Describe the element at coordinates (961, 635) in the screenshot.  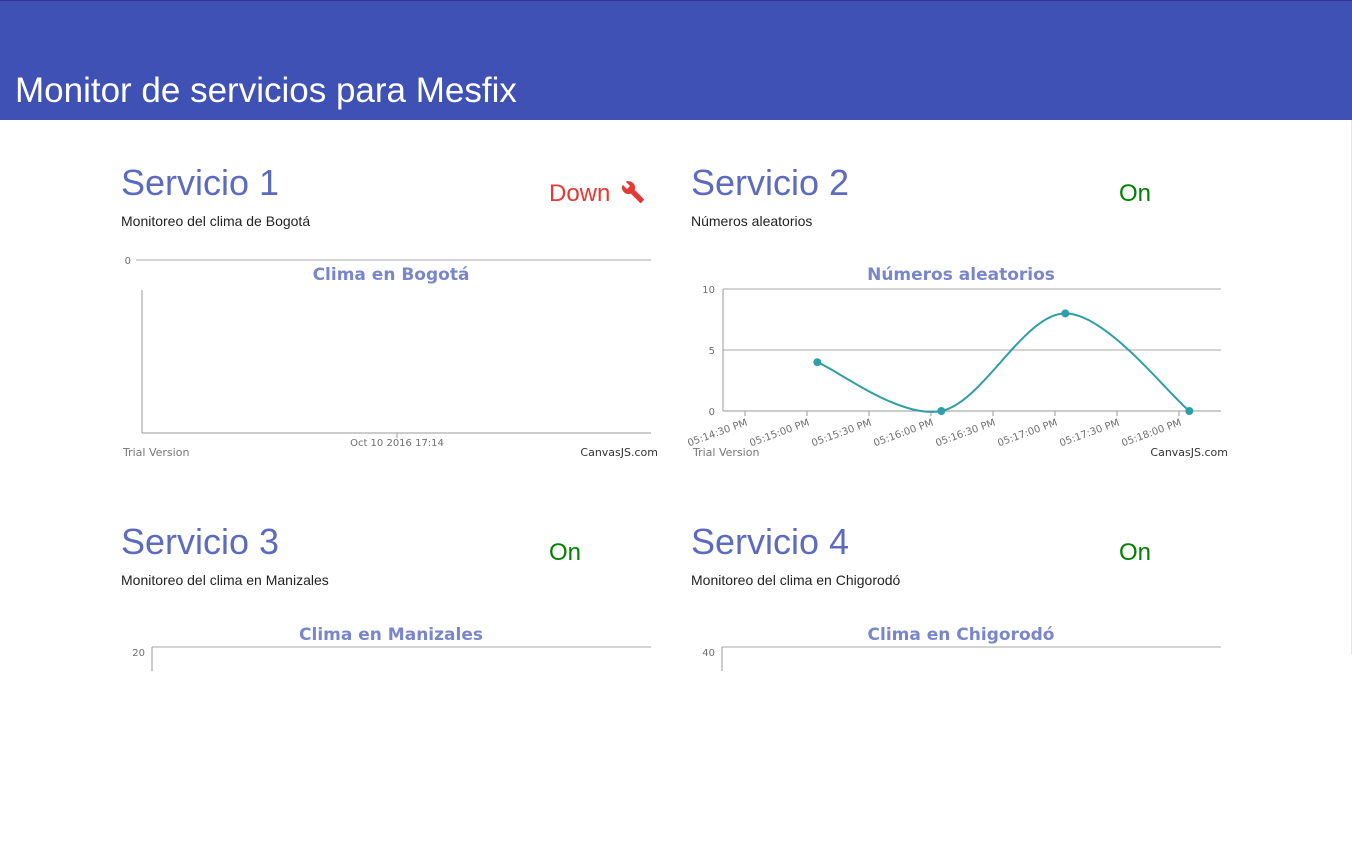
I see `chart-title: Clima en Chigorodó` at that location.